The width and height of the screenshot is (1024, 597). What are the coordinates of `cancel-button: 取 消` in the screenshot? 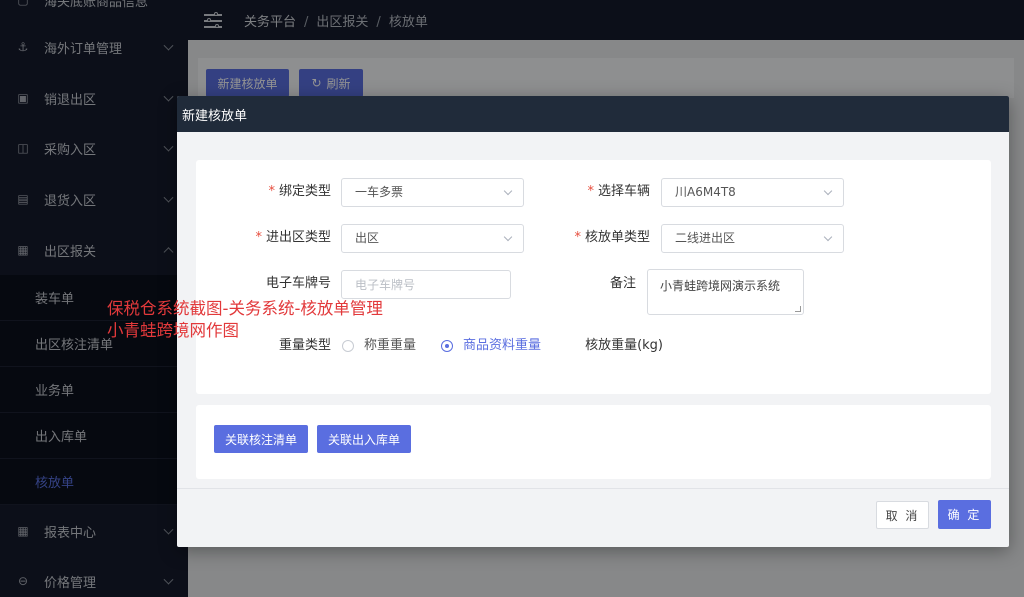 It's located at (902, 515).